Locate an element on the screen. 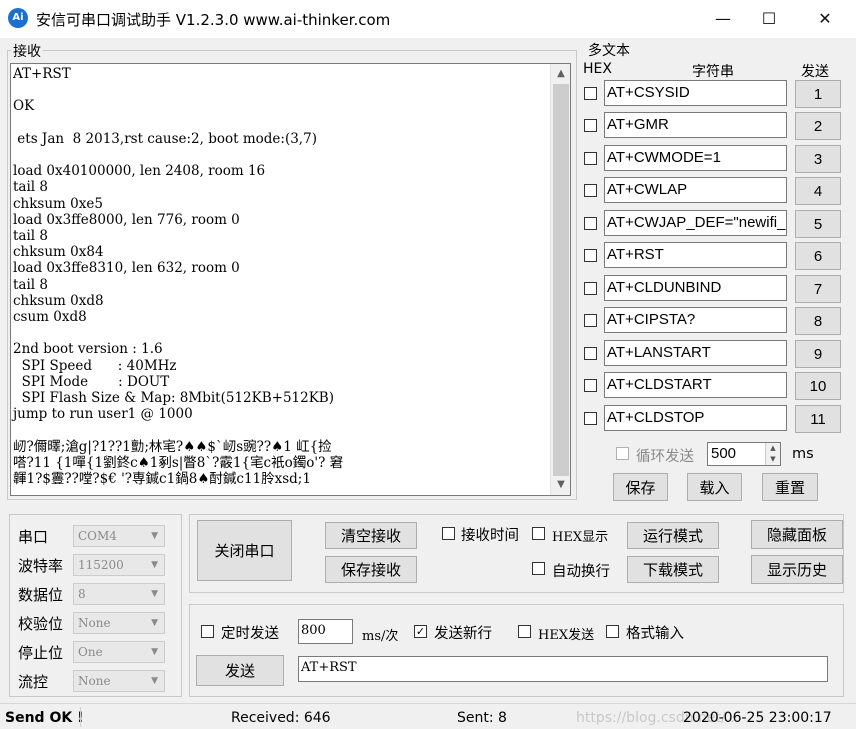 This screenshot has height=729, width=856. send-row-button: 6 is located at coordinates (818, 256).